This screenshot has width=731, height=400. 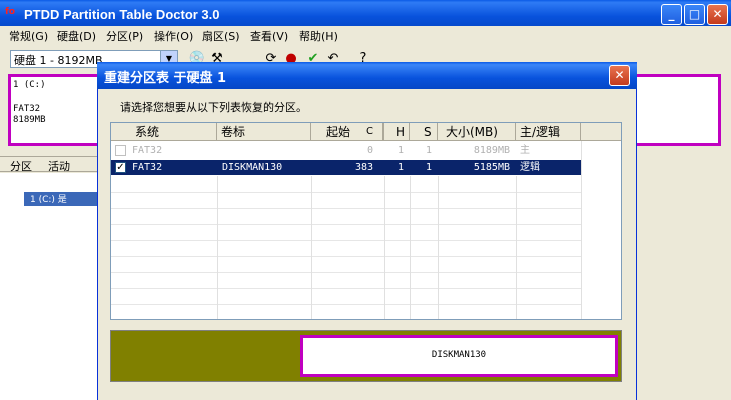 What do you see at coordinates (363, 167) in the screenshot?
I see `row-cylinder: 383` at bounding box center [363, 167].